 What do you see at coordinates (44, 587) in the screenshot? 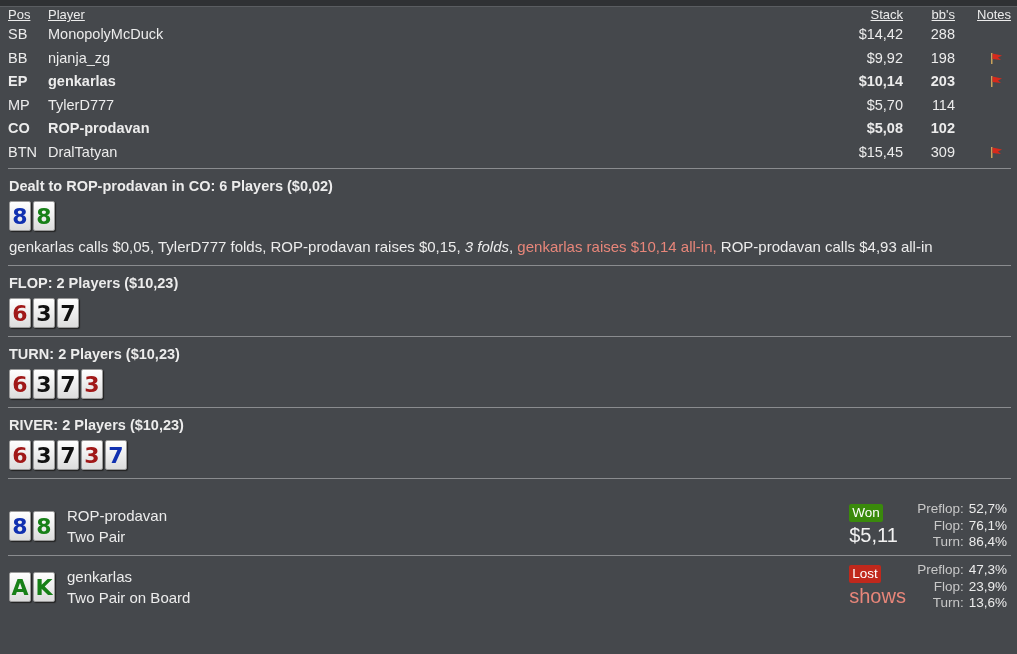
I see `playing-card: K` at bounding box center [44, 587].